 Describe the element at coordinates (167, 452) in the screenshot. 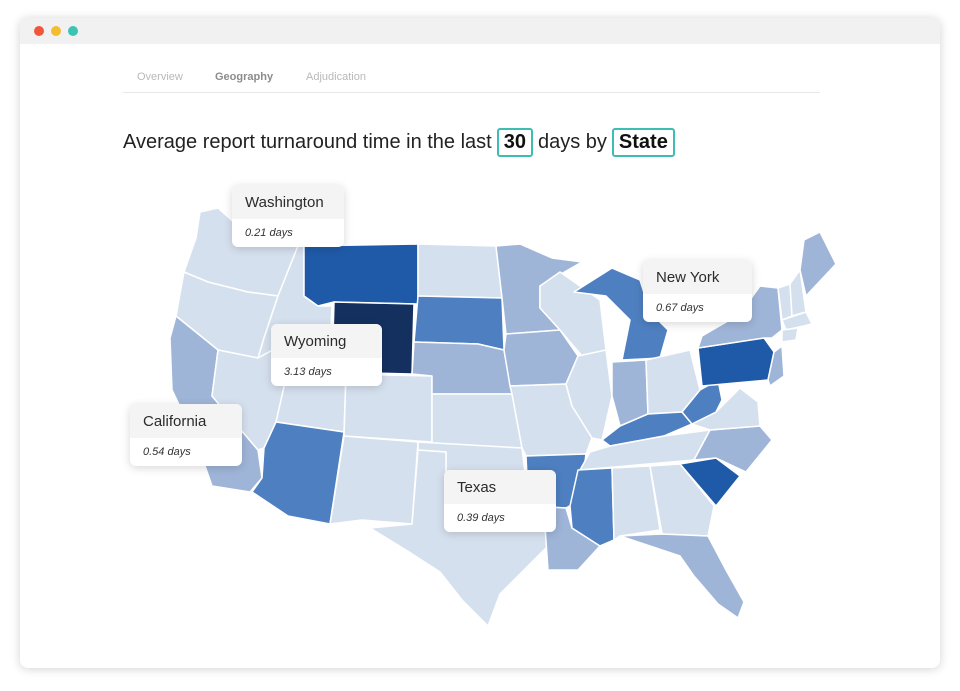

I see `callout-value: 0.54 days` at that location.